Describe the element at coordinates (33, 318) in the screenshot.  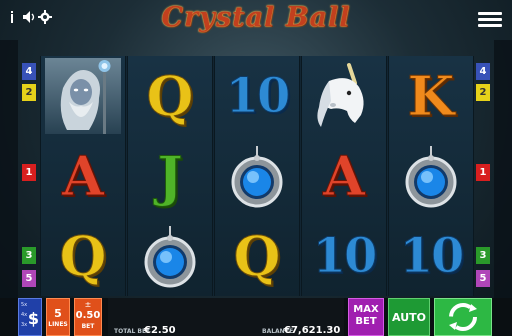
I see `dollar-icon: $` at that location.